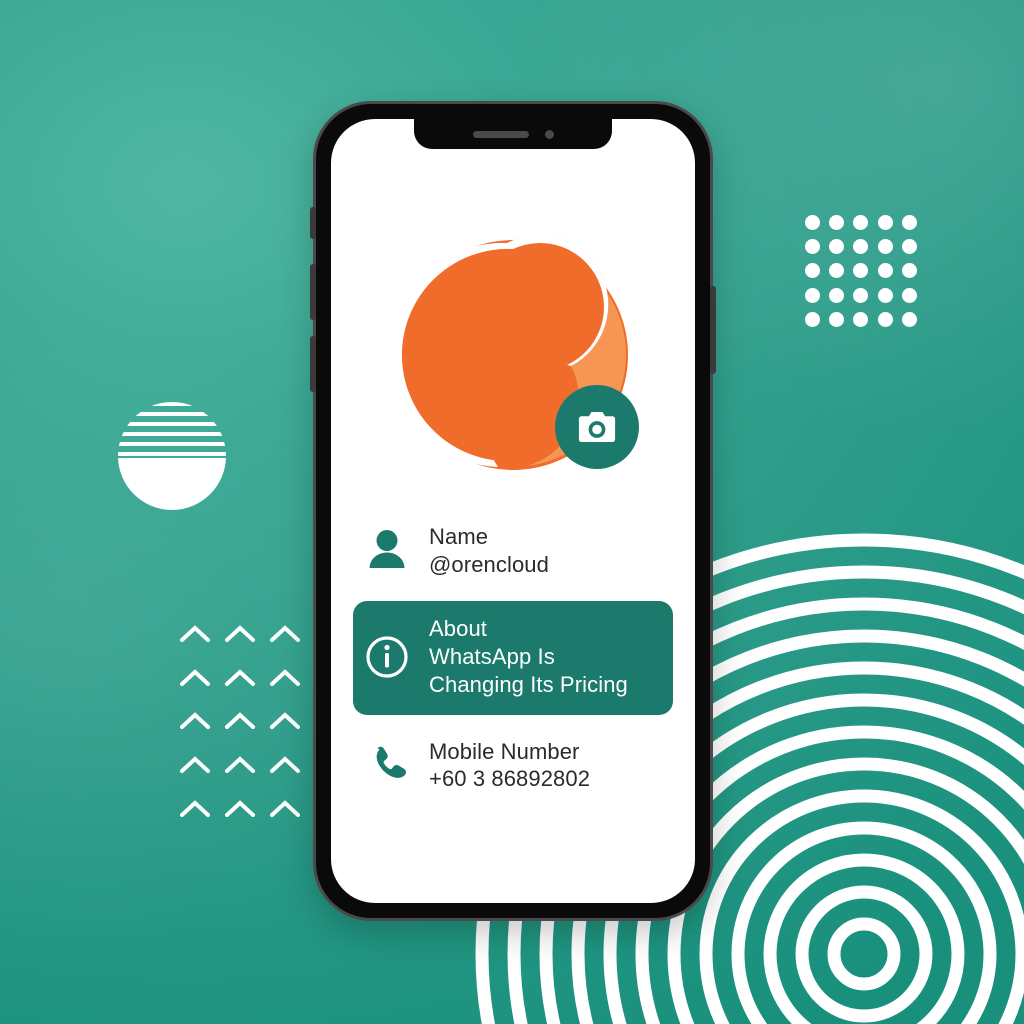 This screenshot has width=1024, height=1024. Describe the element at coordinates (545, 550) in the screenshot. I see `profile-row-text: Name @orencloud` at that location.